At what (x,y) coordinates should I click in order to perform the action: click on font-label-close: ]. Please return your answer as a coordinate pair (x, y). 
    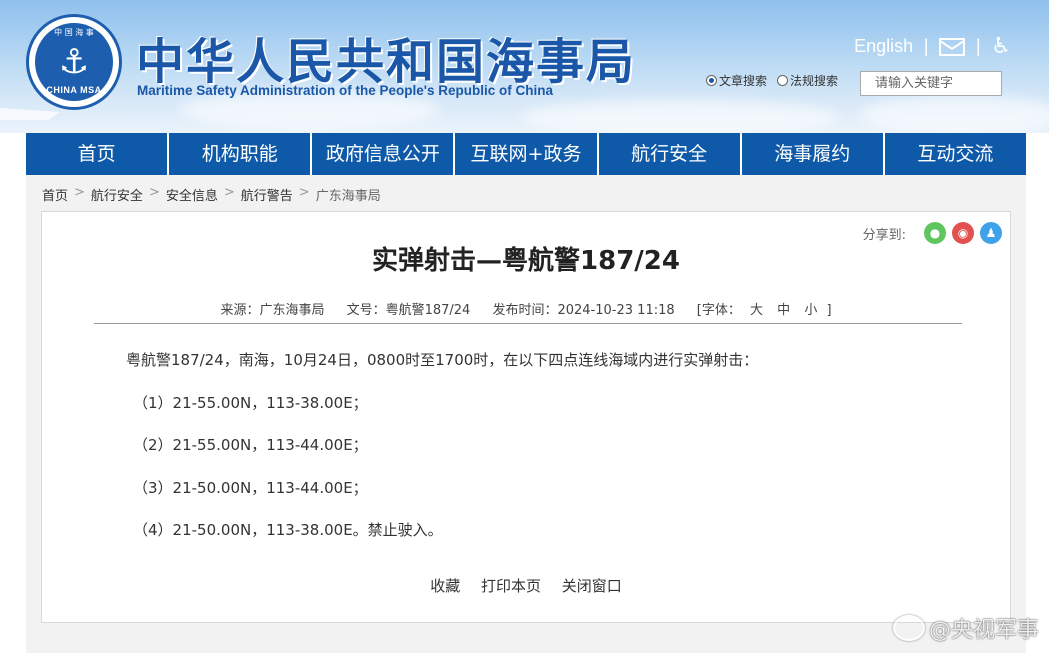
    Looking at the image, I should click on (829, 310).